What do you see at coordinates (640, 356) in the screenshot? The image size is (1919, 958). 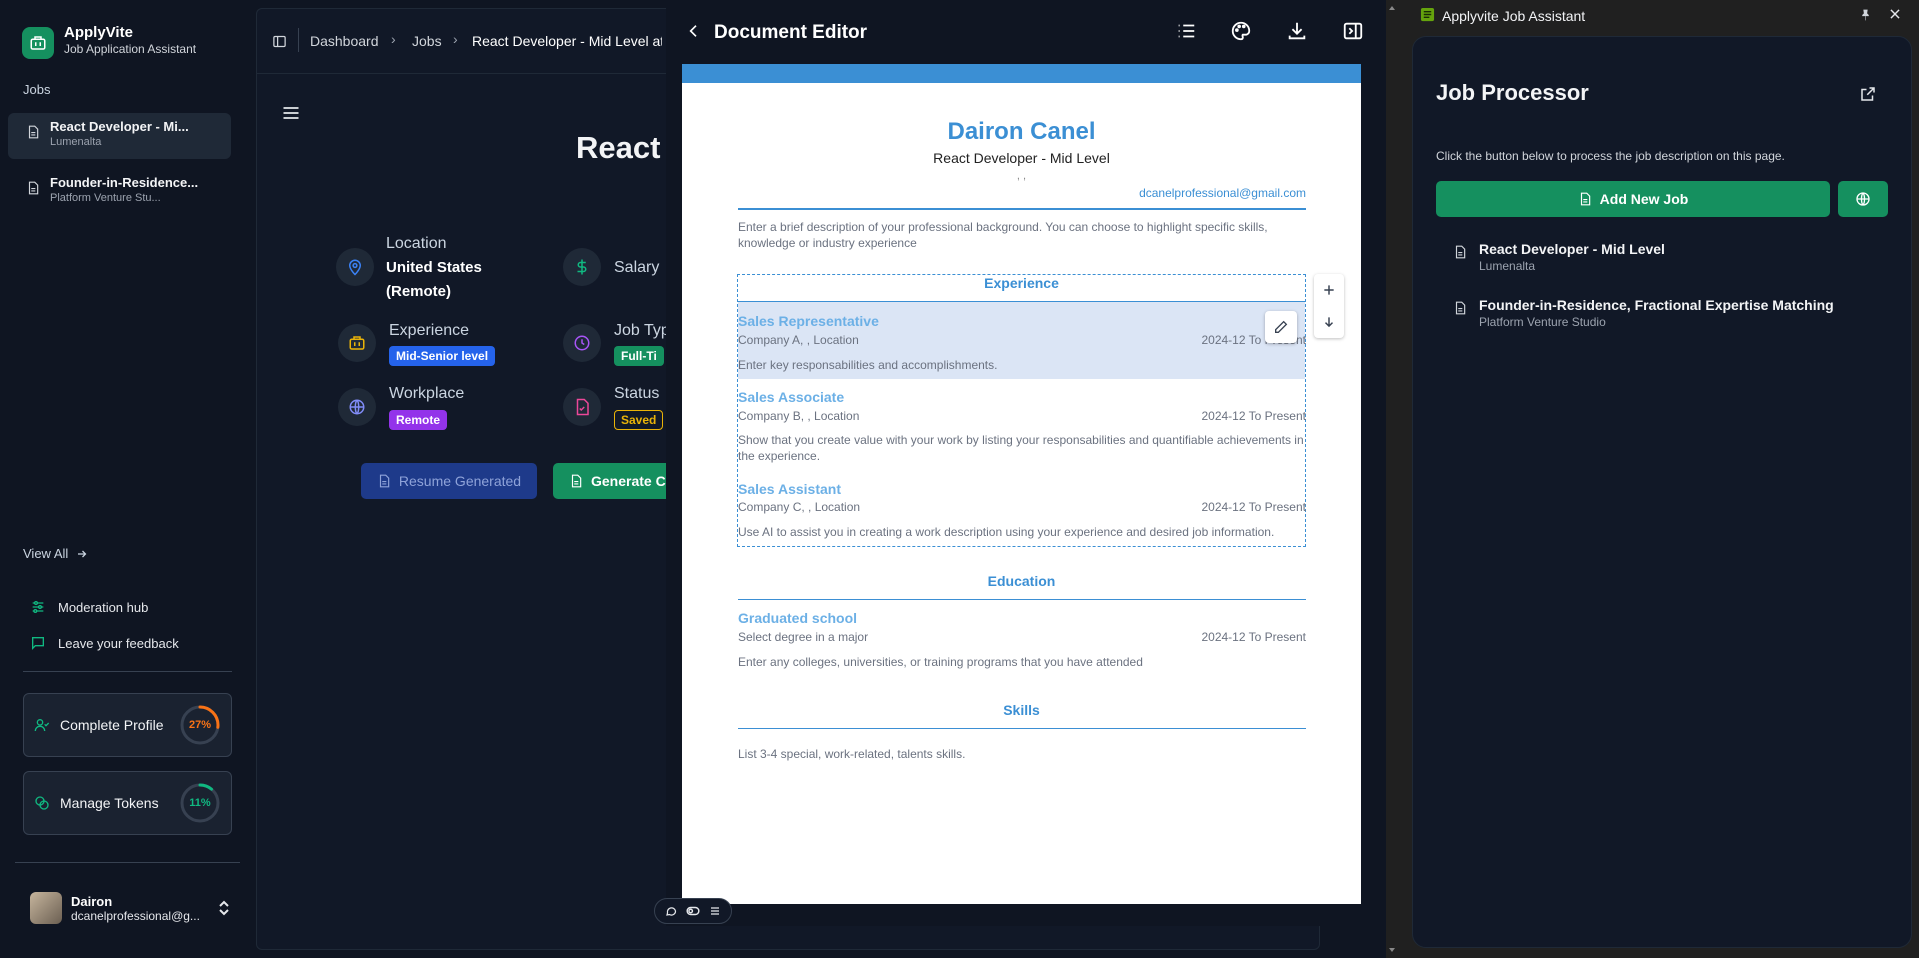 I see `job-type-badge: Full-Ti` at bounding box center [640, 356].